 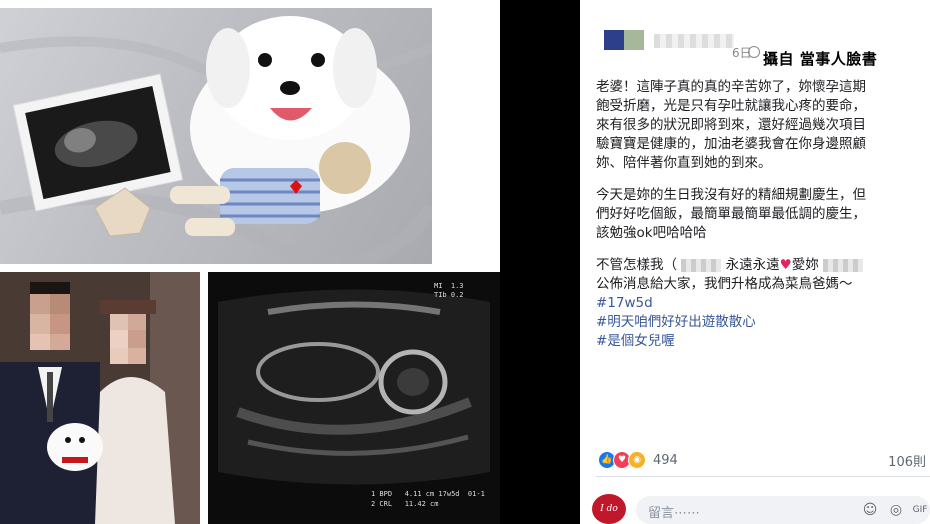 I want to click on text-line: 飽受折磨，光是只有孕吐就讓我心疼的要命，, so click(x=731, y=106).